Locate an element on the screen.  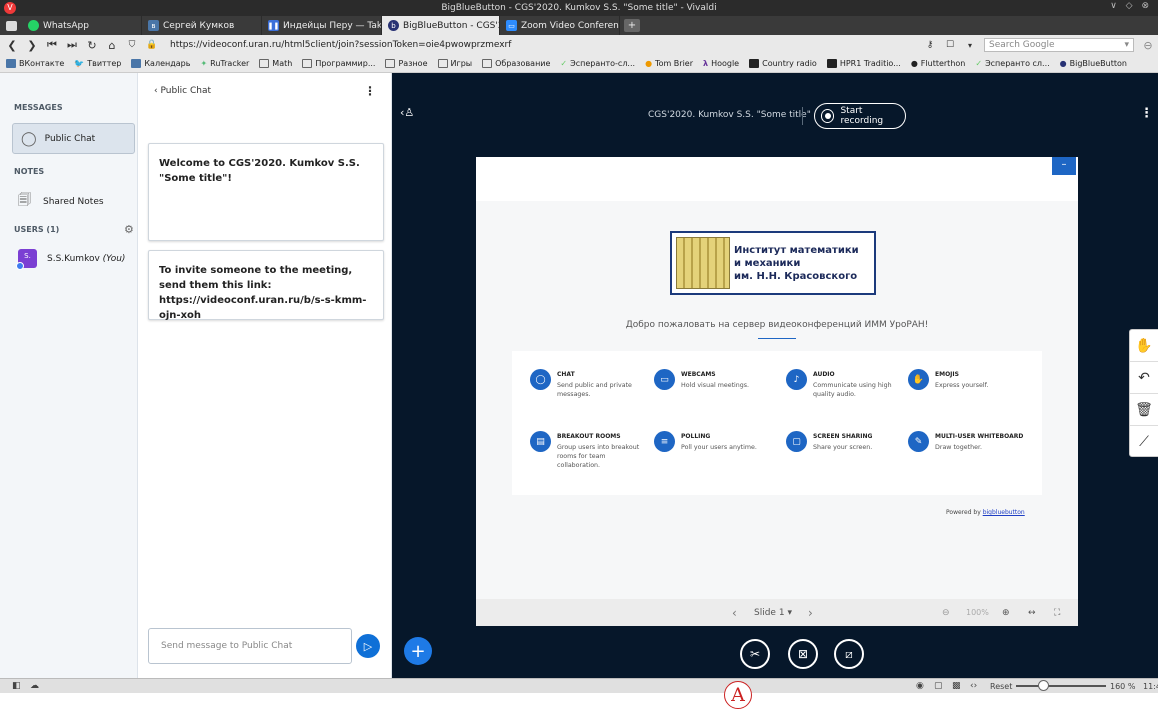
plus-icon: + is located at coordinates (418, 651).